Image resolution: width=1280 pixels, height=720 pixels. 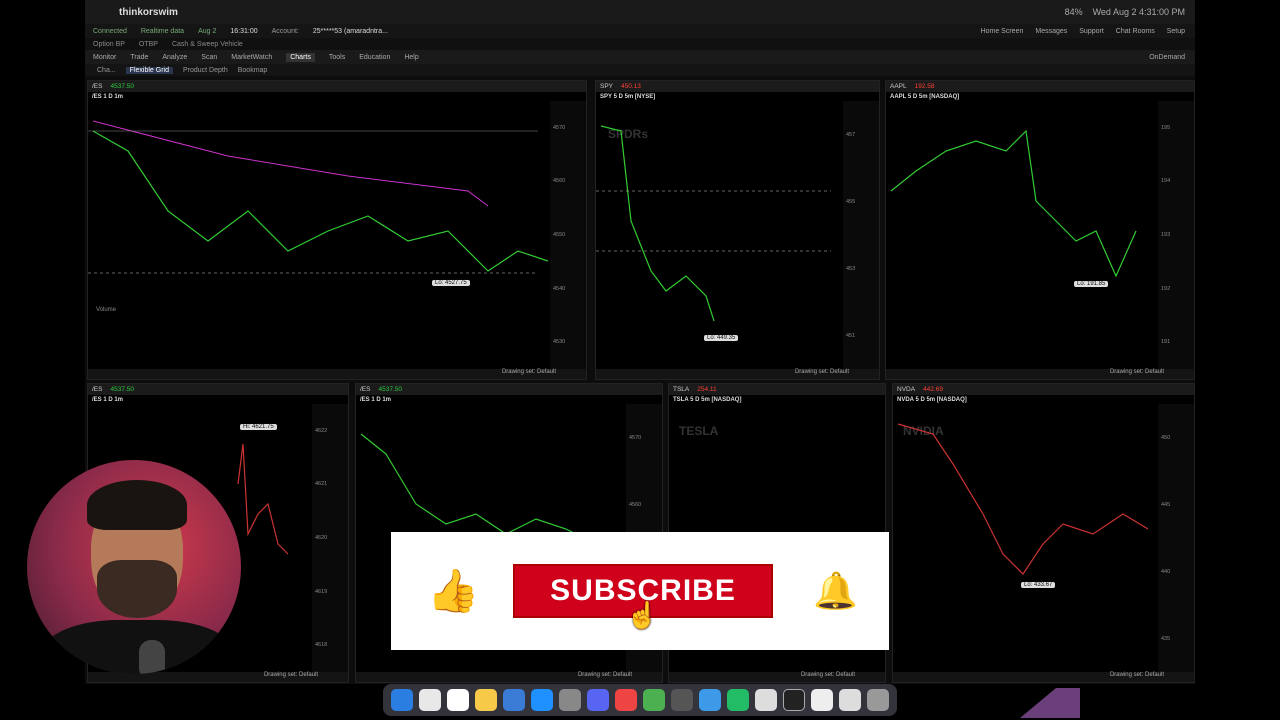 I want to click on last-price: 442.69, so click(x=933, y=389).